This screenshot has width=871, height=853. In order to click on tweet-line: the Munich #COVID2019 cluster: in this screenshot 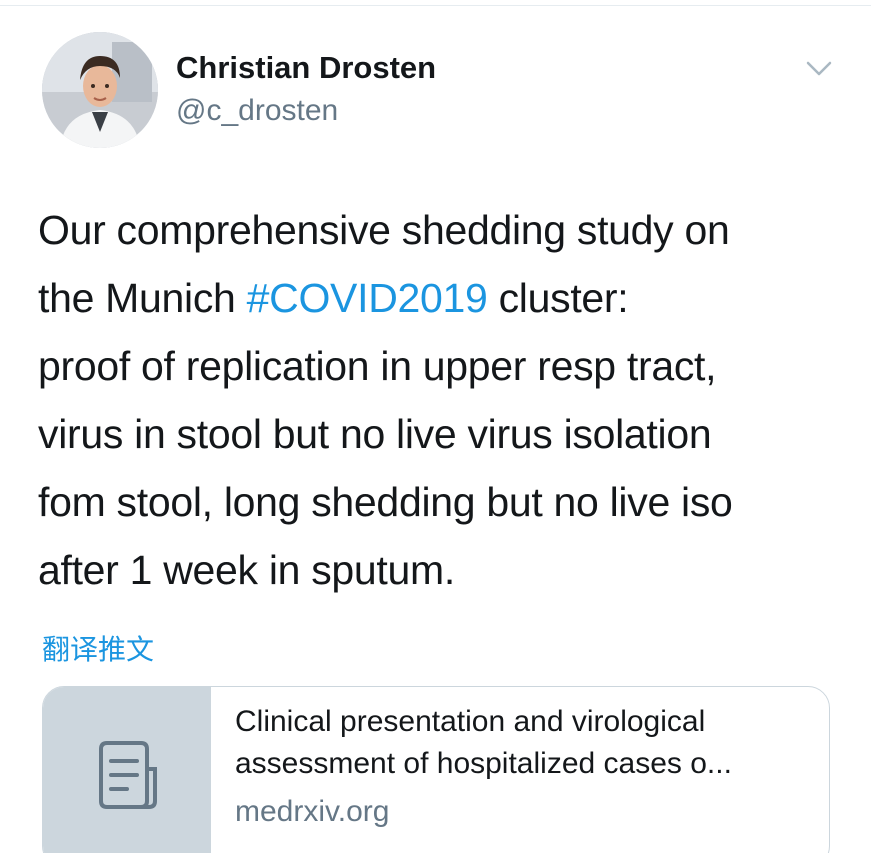, I will do `click(448, 298)`.